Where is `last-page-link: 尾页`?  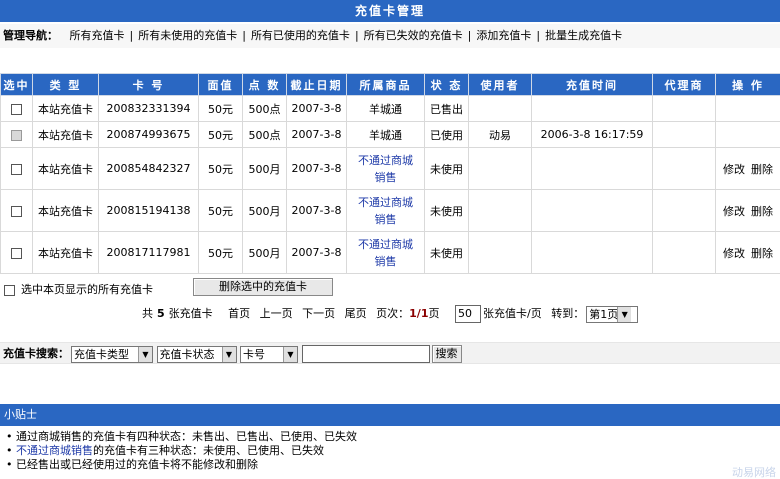
last-page-link: 尾页 is located at coordinates (356, 313).